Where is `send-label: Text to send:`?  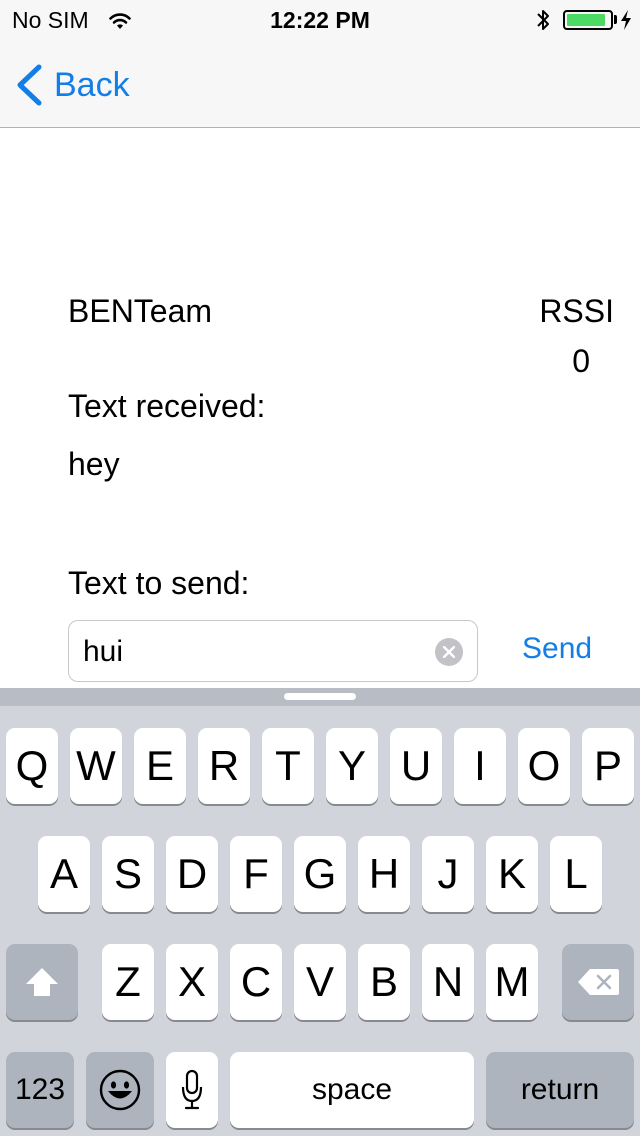 send-label: Text to send: is located at coordinates (159, 583).